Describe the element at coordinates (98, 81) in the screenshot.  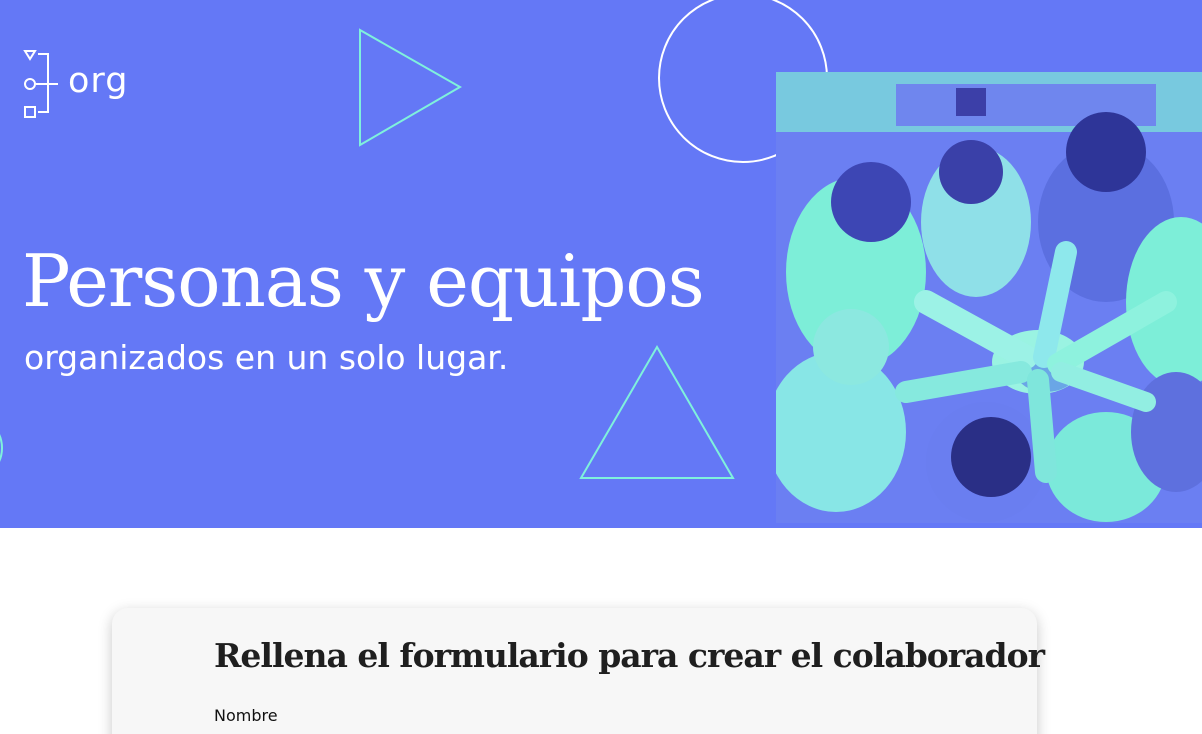
I see `logo-wordmark: org` at that location.